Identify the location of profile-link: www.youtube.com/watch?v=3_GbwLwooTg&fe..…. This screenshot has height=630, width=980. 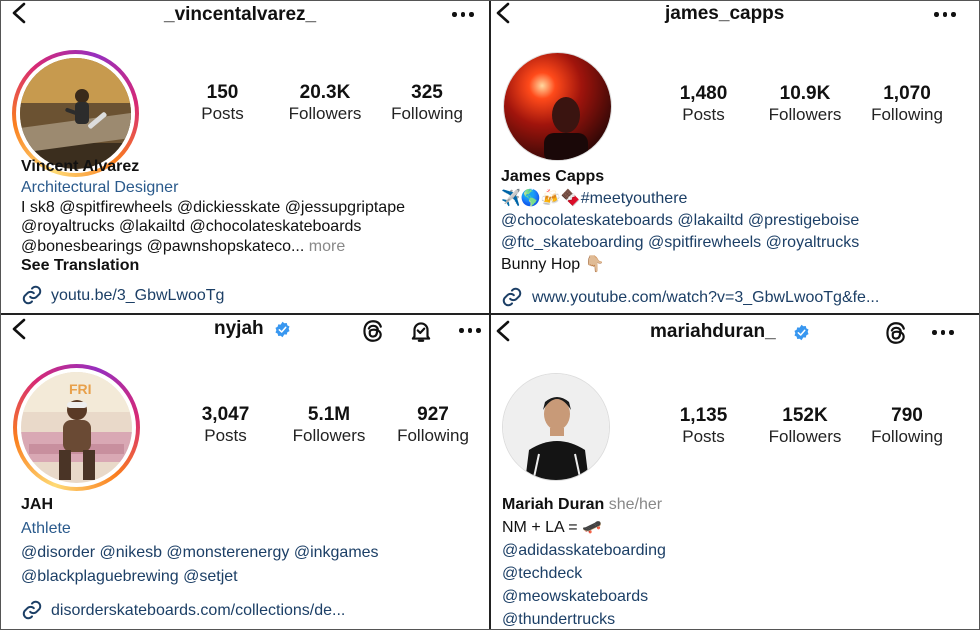
(705, 297).